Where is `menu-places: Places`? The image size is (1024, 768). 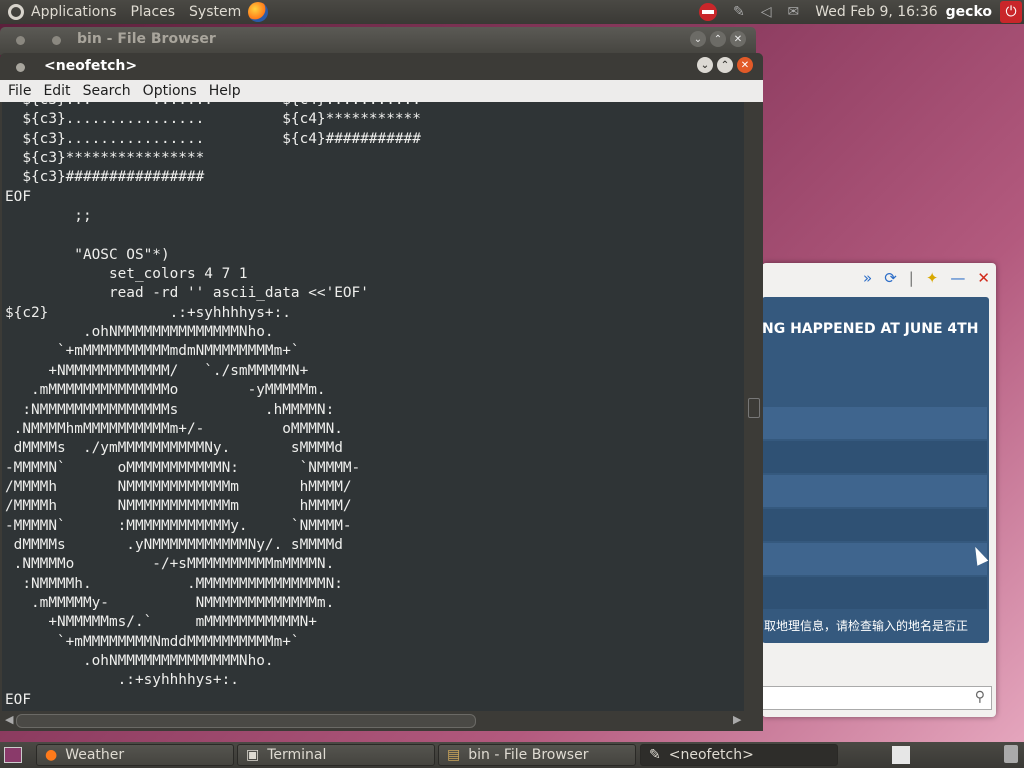
menu-places: Places is located at coordinates (153, 12).